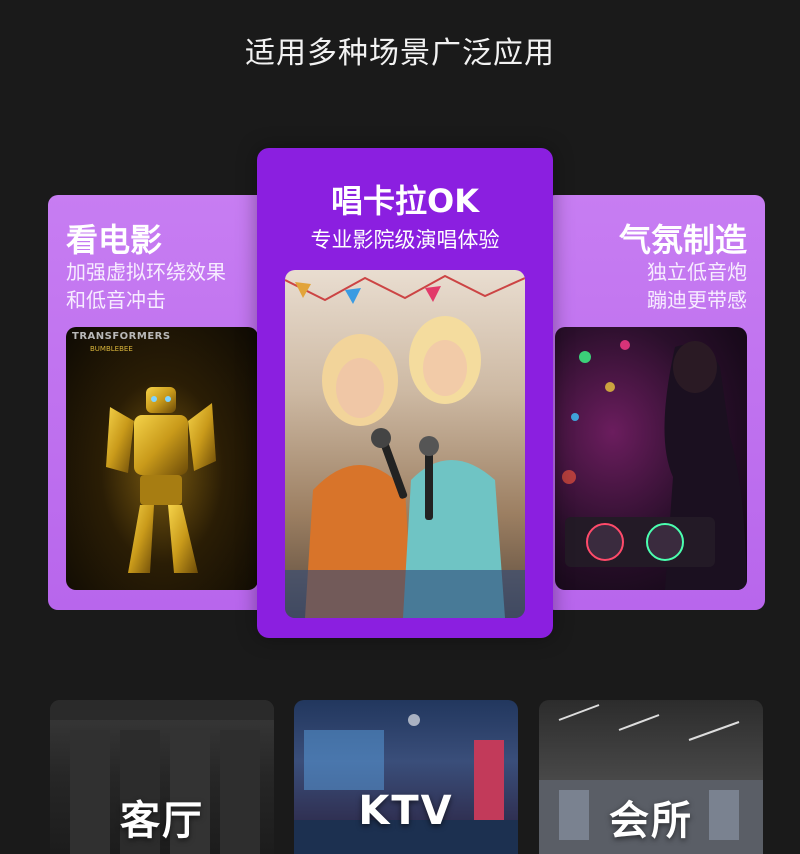 This screenshot has width=800, height=854. I want to click on karaoke-illustration, so click(405, 446).